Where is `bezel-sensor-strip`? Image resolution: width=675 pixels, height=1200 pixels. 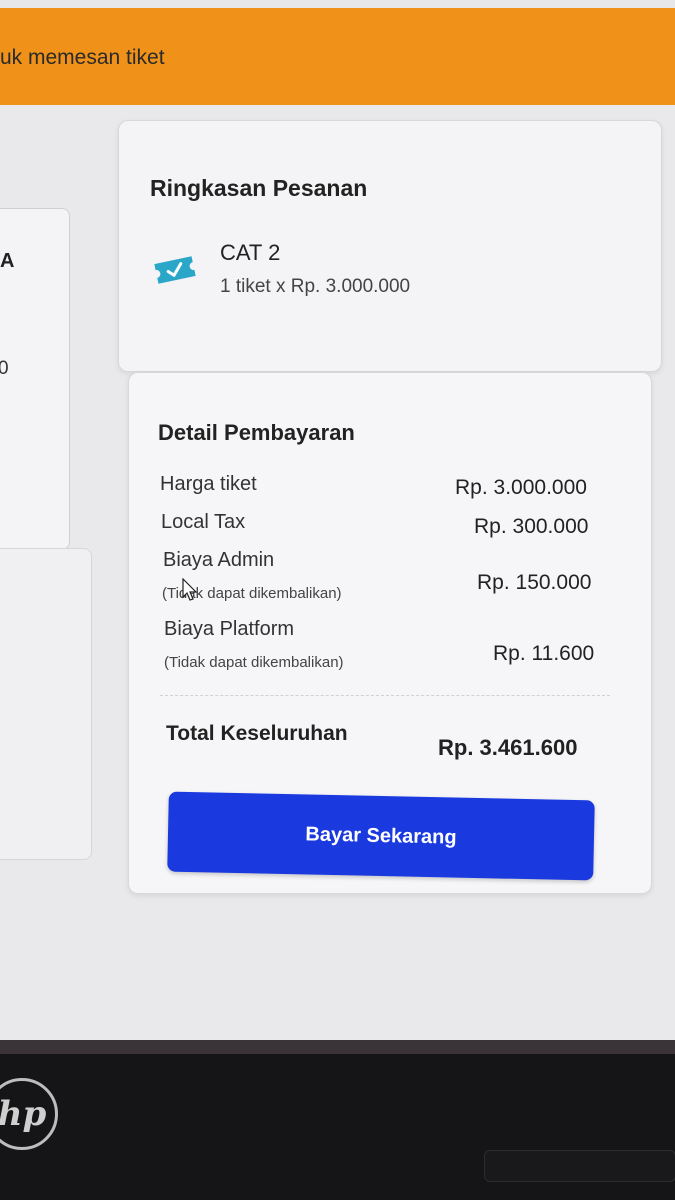
bezel-sensor-strip is located at coordinates (579, 1166).